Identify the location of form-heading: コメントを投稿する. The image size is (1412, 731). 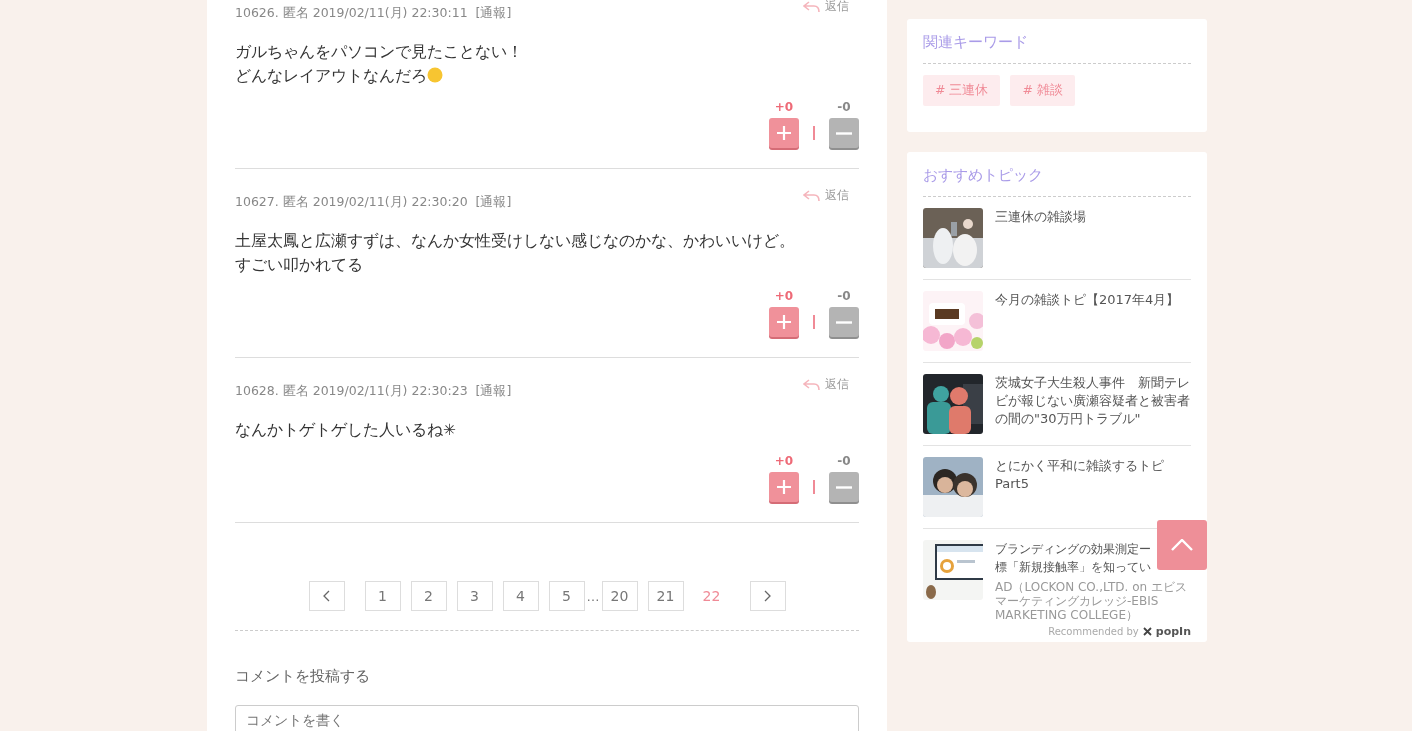
(303, 676).